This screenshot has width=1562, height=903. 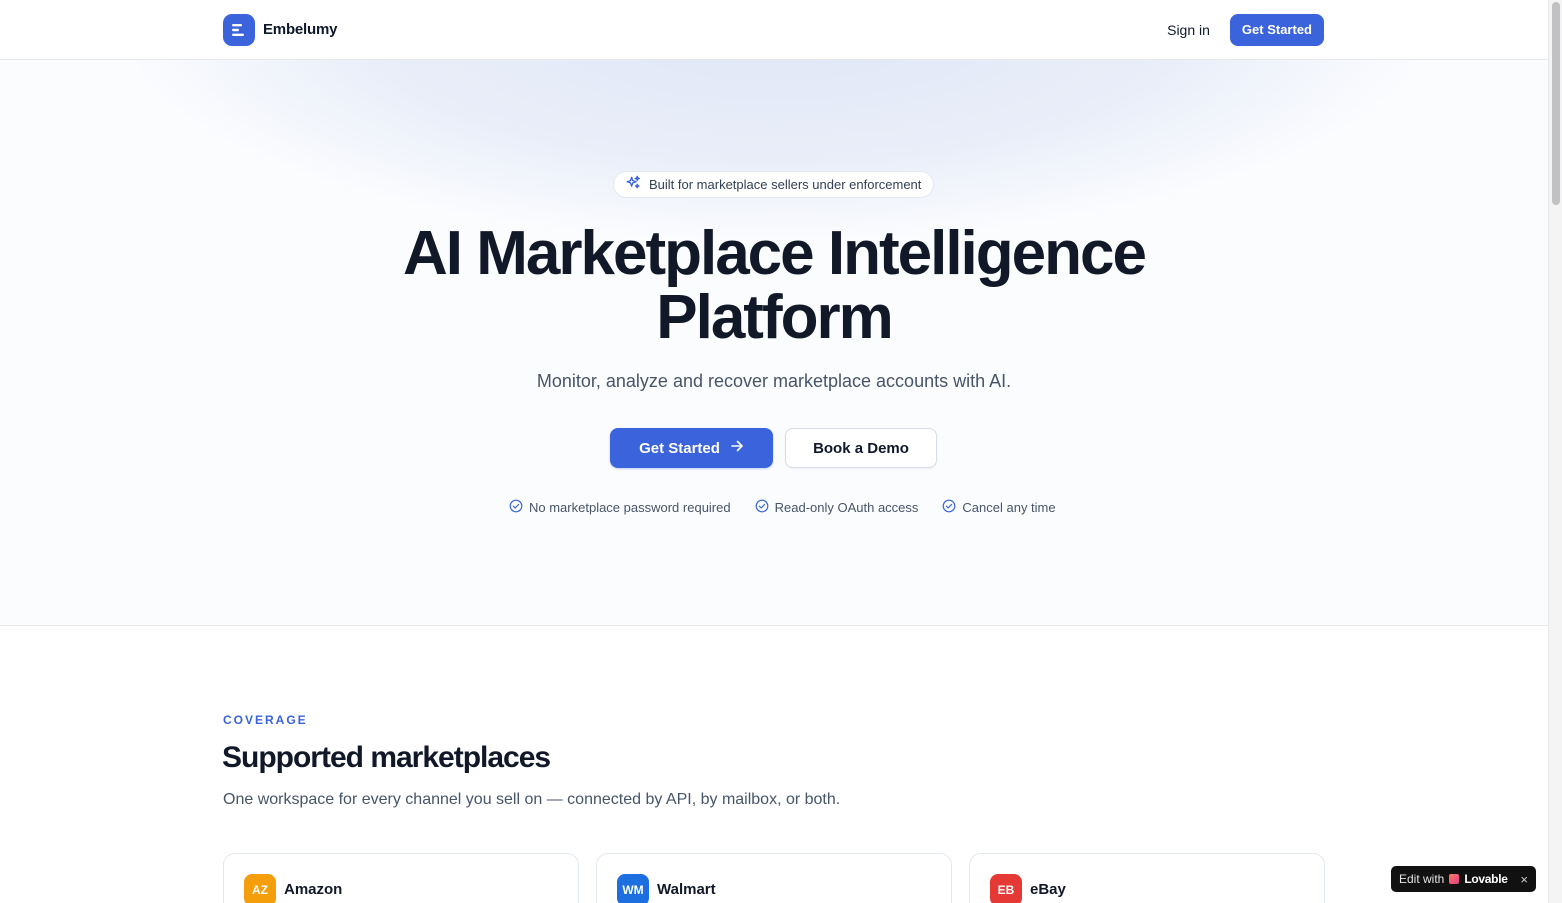 What do you see at coordinates (1276, 29) in the screenshot?
I see `header-get-started-button: Get Started` at bounding box center [1276, 29].